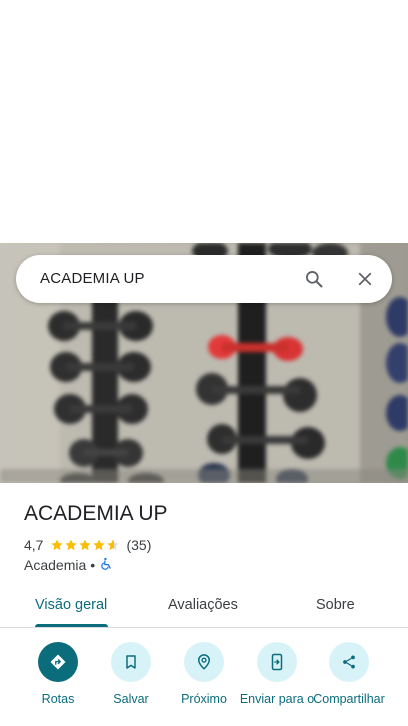 The height and width of the screenshot is (726, 408). I want to click on wheelchair-icon, so click(106, 565).